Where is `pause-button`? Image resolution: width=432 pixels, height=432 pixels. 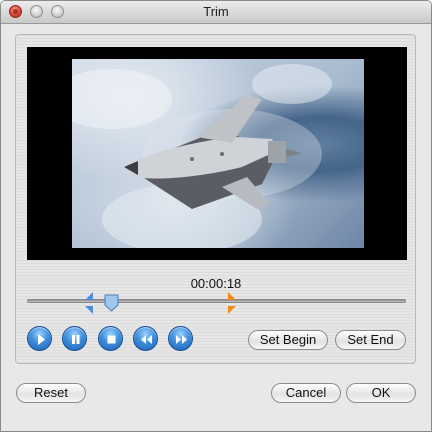
pause-button is located at coordinates (74, 338).